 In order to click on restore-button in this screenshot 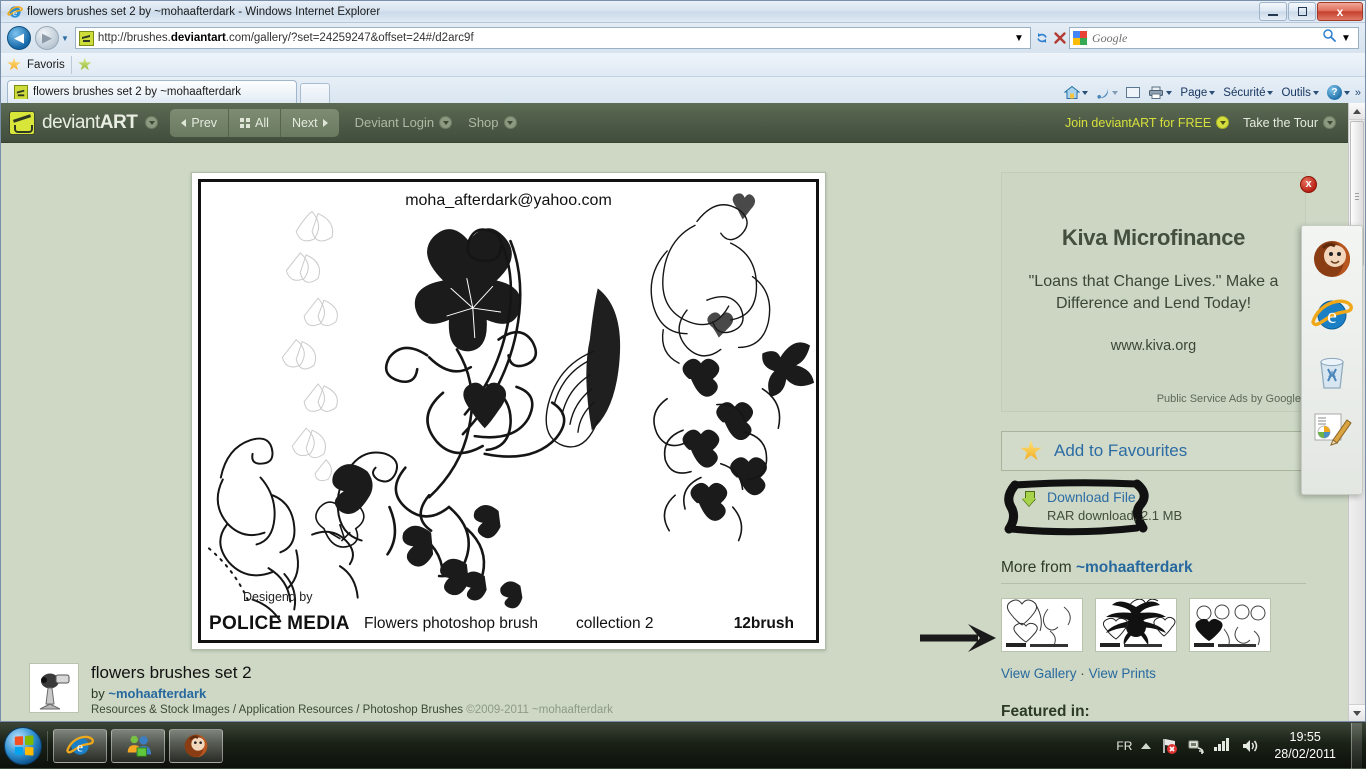, I will do `click(1302, 11)`.